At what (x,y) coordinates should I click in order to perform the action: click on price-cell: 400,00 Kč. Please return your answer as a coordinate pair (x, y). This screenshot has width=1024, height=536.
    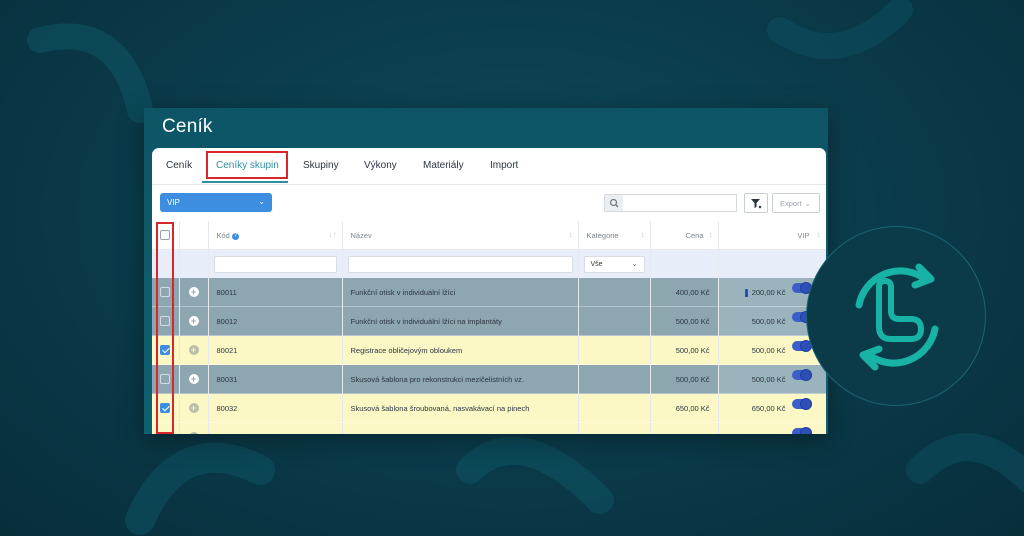
    Looking at the image, I should click on (684, 292).